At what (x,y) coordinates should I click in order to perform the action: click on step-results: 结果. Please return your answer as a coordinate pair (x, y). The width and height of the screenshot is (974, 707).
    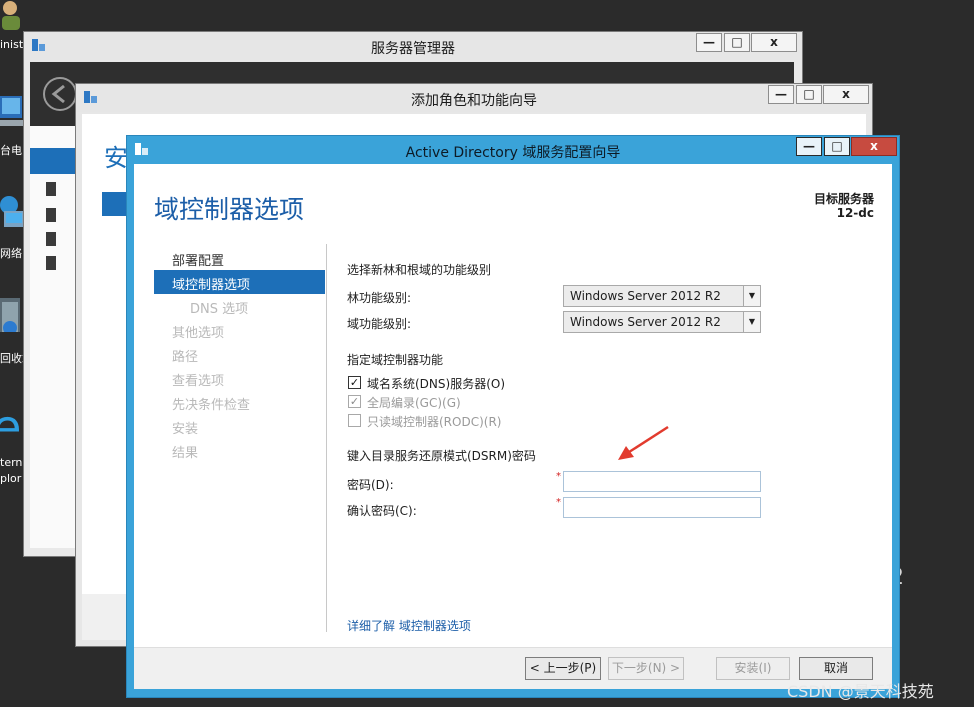
    Looking at the image, I should click on (185, 453).